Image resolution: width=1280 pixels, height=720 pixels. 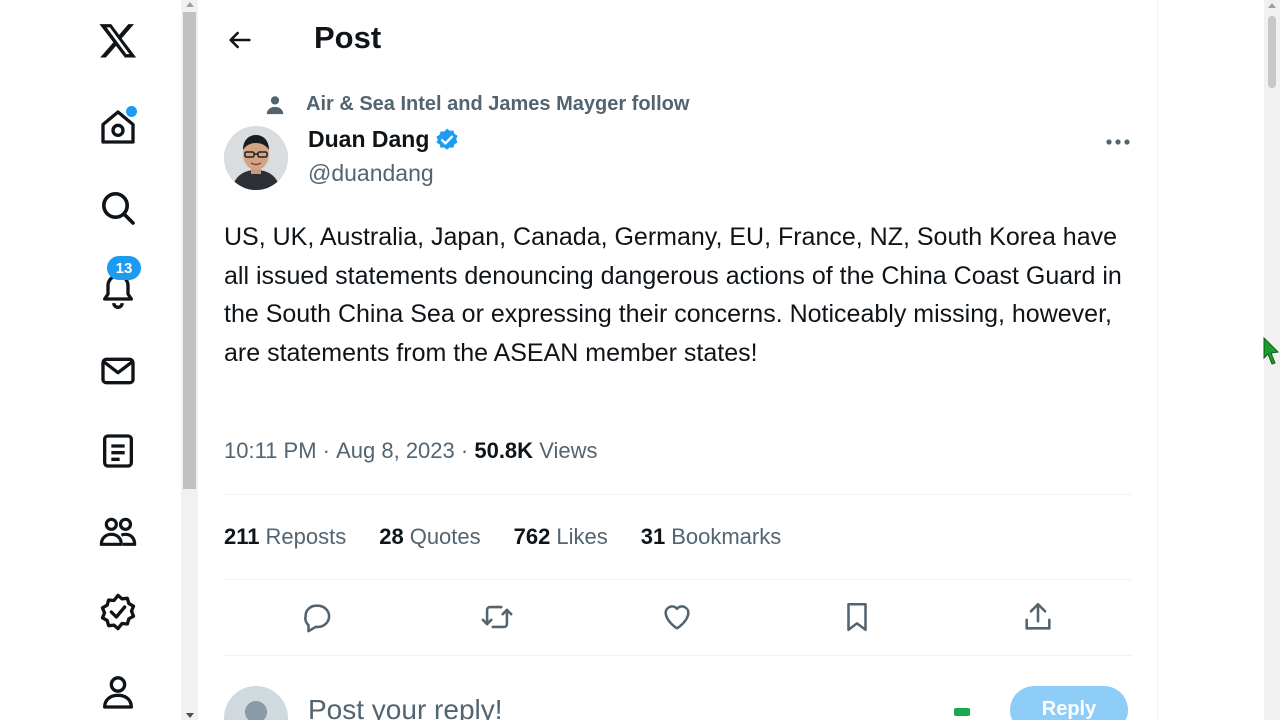 What do you see at coordinates (962, 712) in the screenshot?
I see `media-indicator` at bounding box center [962, 712].